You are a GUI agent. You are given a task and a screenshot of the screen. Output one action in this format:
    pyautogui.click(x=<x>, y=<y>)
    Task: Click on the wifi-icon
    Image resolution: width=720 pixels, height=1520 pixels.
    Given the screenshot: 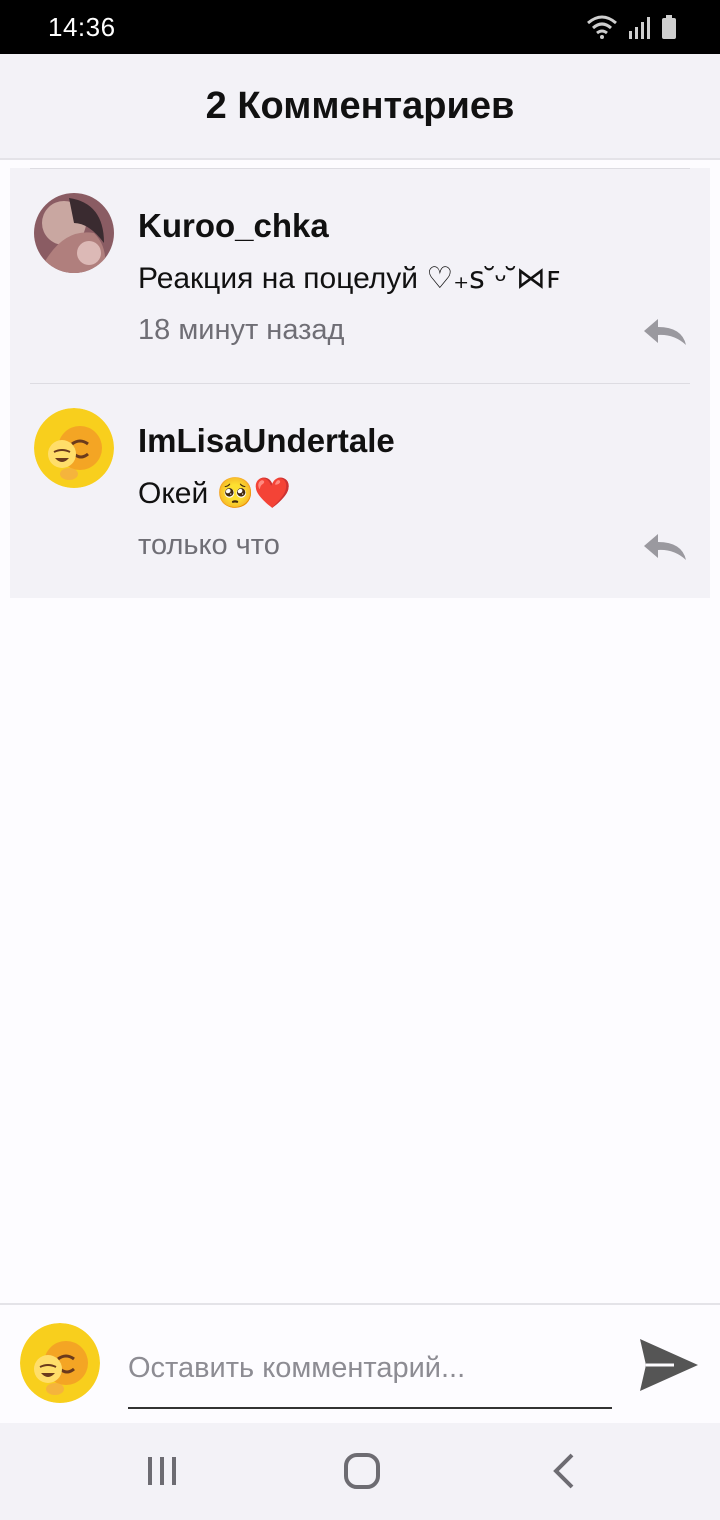 What is the action you would take?
    pyautogui.click(x=602, y=27)
    